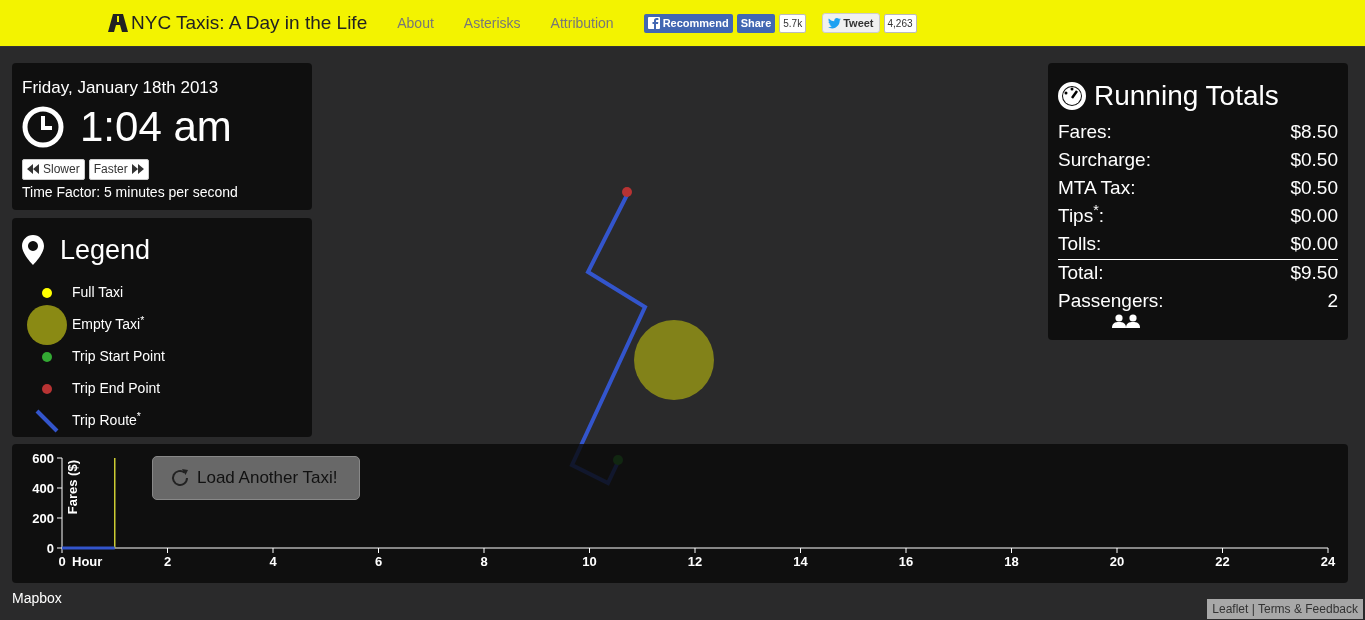 This screenshot has height=620, width=1365. What do you see at coordinates (1111, 301) in the screenshot?
I see `total-label: Passengers:` at bounding box center [1111, 301].